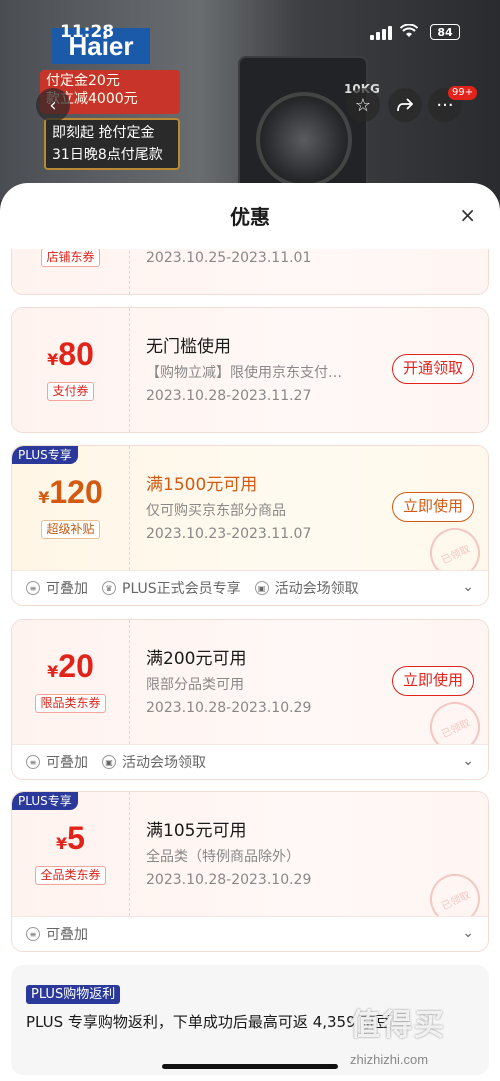 The image size is (500, 1081). I want to click on promo-line: 即刻起 抢付定金, so click(103, 133).